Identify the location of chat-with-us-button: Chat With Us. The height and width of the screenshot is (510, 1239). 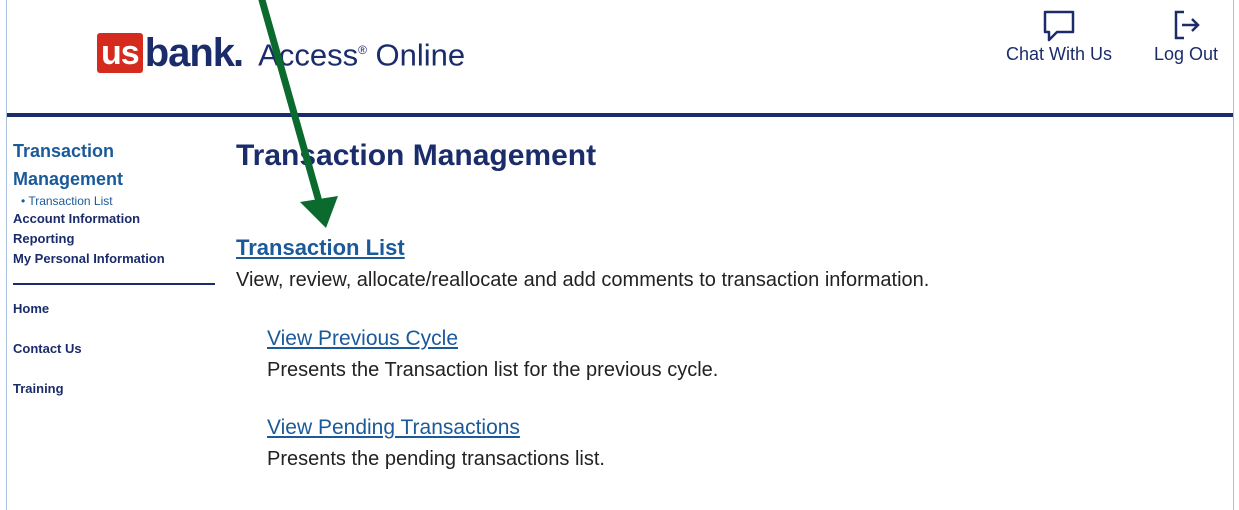
(1059, 36).